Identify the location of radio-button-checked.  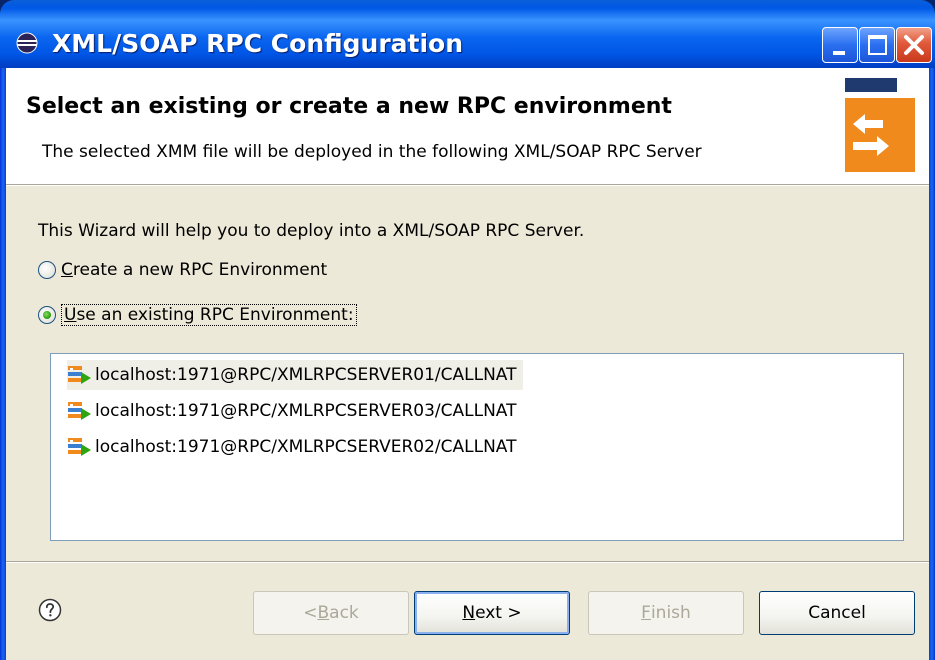
(47, 315).